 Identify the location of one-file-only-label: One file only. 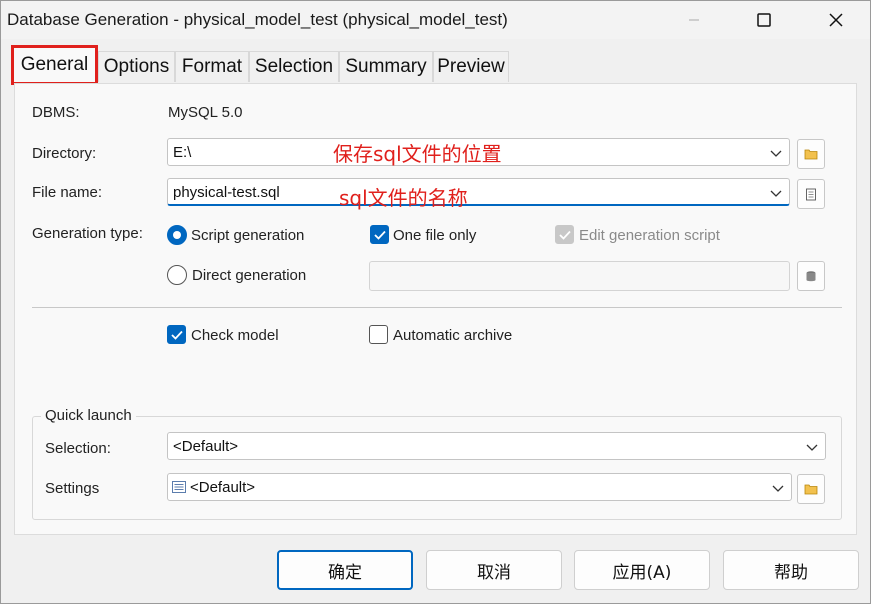
(435, 235).